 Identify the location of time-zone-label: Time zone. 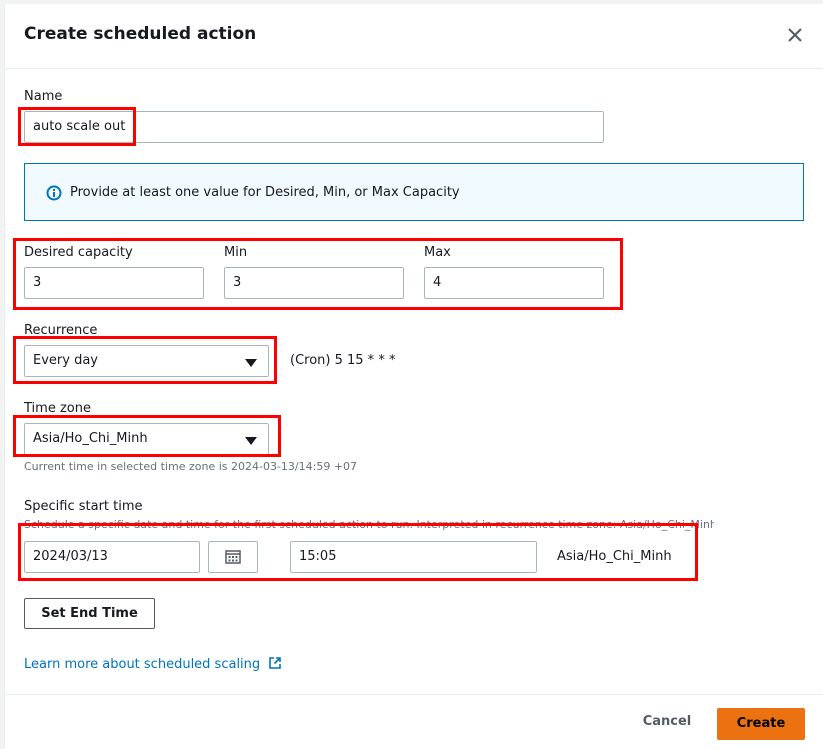
(57, 408).